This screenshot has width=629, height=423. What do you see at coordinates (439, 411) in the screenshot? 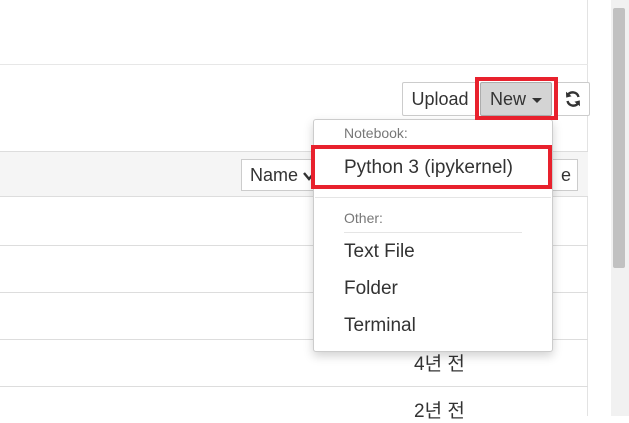
I see `row-modified-time: 2년 전` at bounding box center [439, 411].